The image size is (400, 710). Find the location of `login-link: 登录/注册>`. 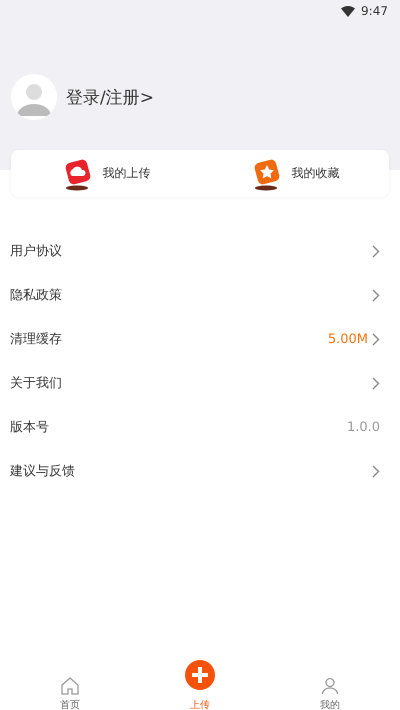

login-link: 登录/注册> is located at coordinates (110, 97).